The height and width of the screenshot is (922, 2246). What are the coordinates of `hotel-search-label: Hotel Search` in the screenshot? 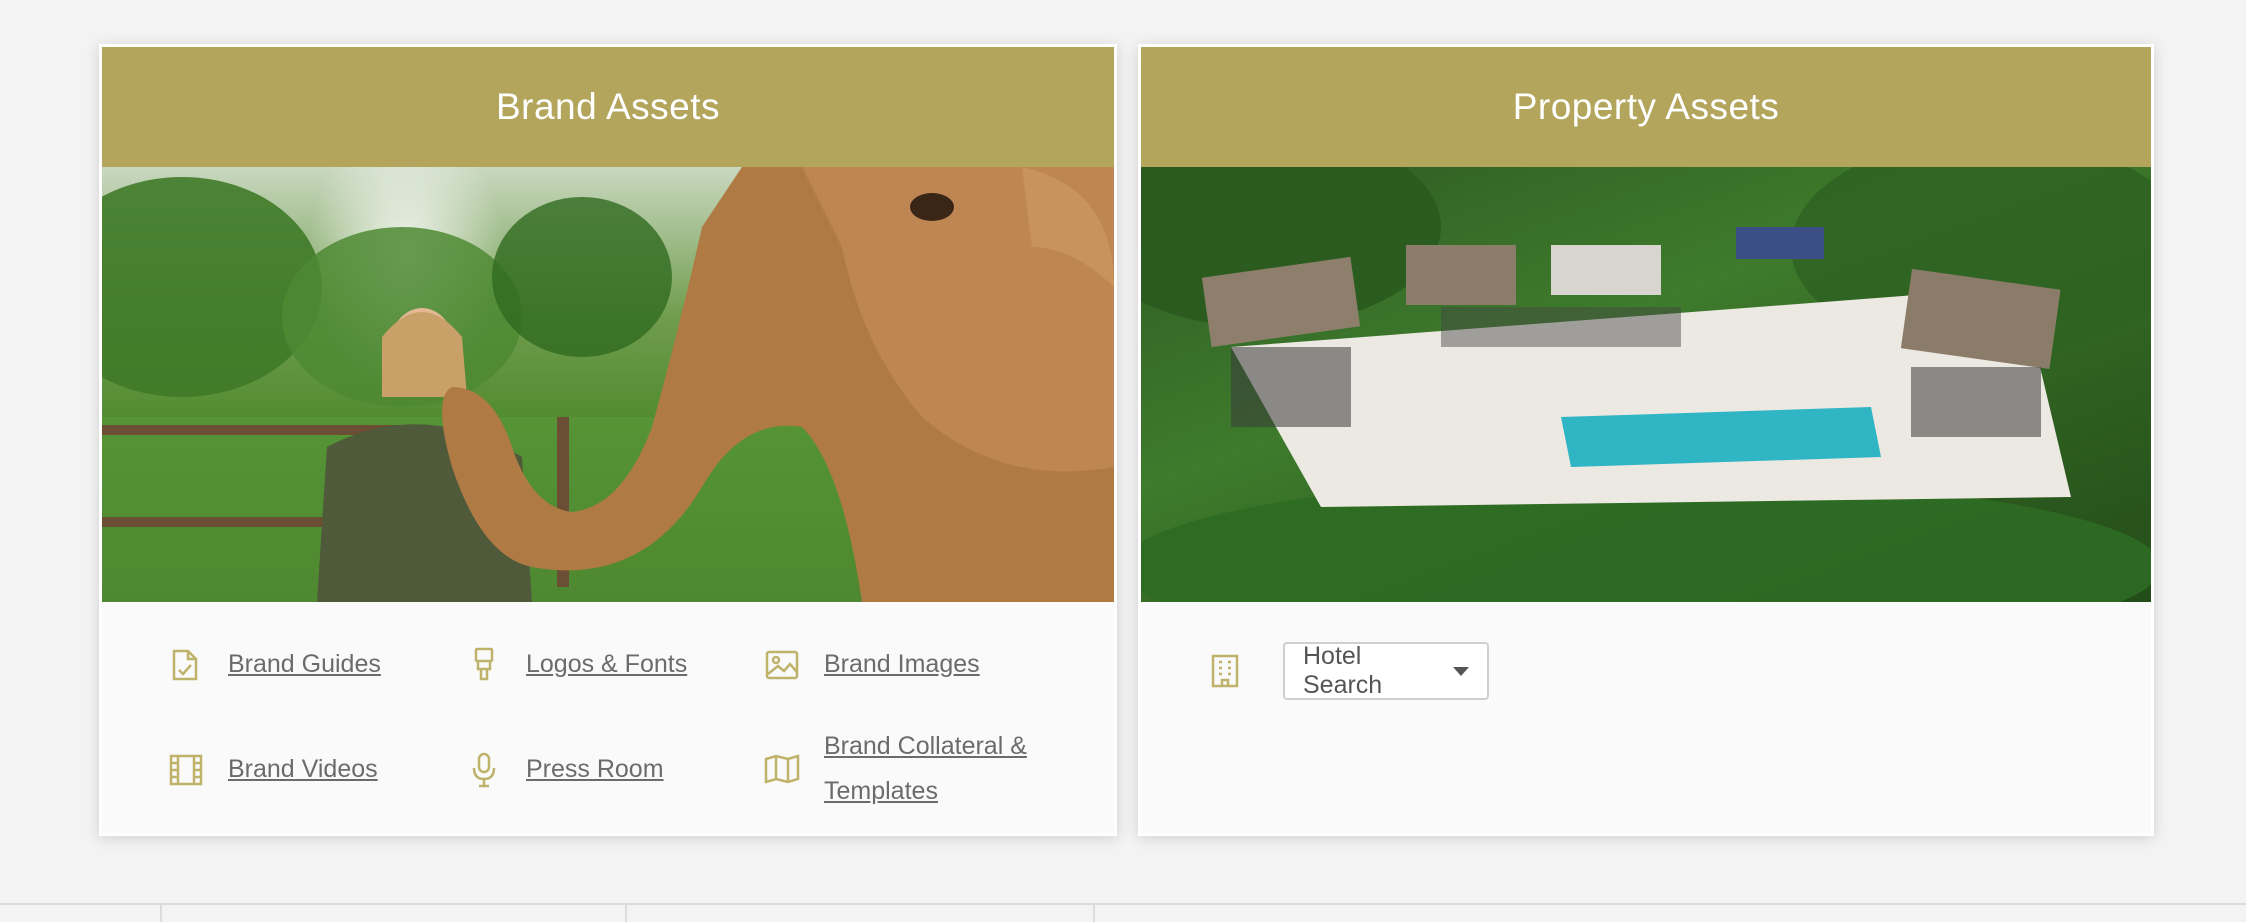 It's located at (1343, 670).